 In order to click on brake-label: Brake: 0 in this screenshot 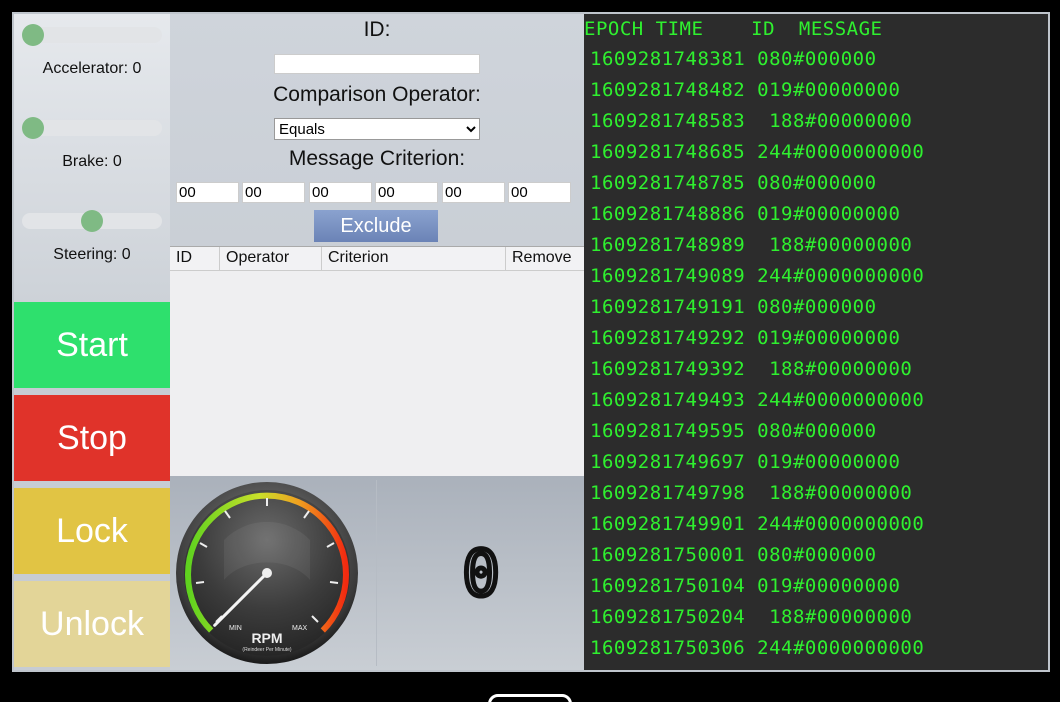, I will do `click(92, 161)`.